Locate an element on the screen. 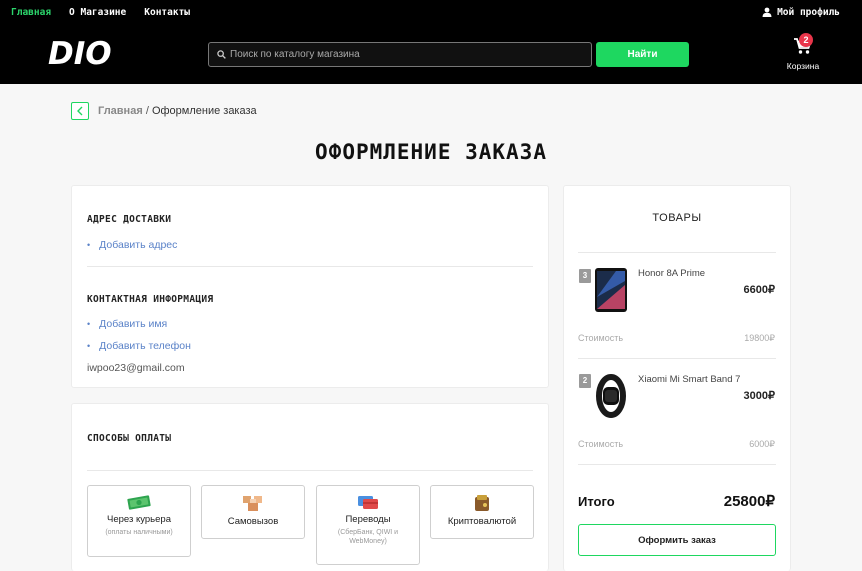 This screenshot has height=571, width=862. payment-option-title: Криптовалютой is located at coordinates (482, 521).